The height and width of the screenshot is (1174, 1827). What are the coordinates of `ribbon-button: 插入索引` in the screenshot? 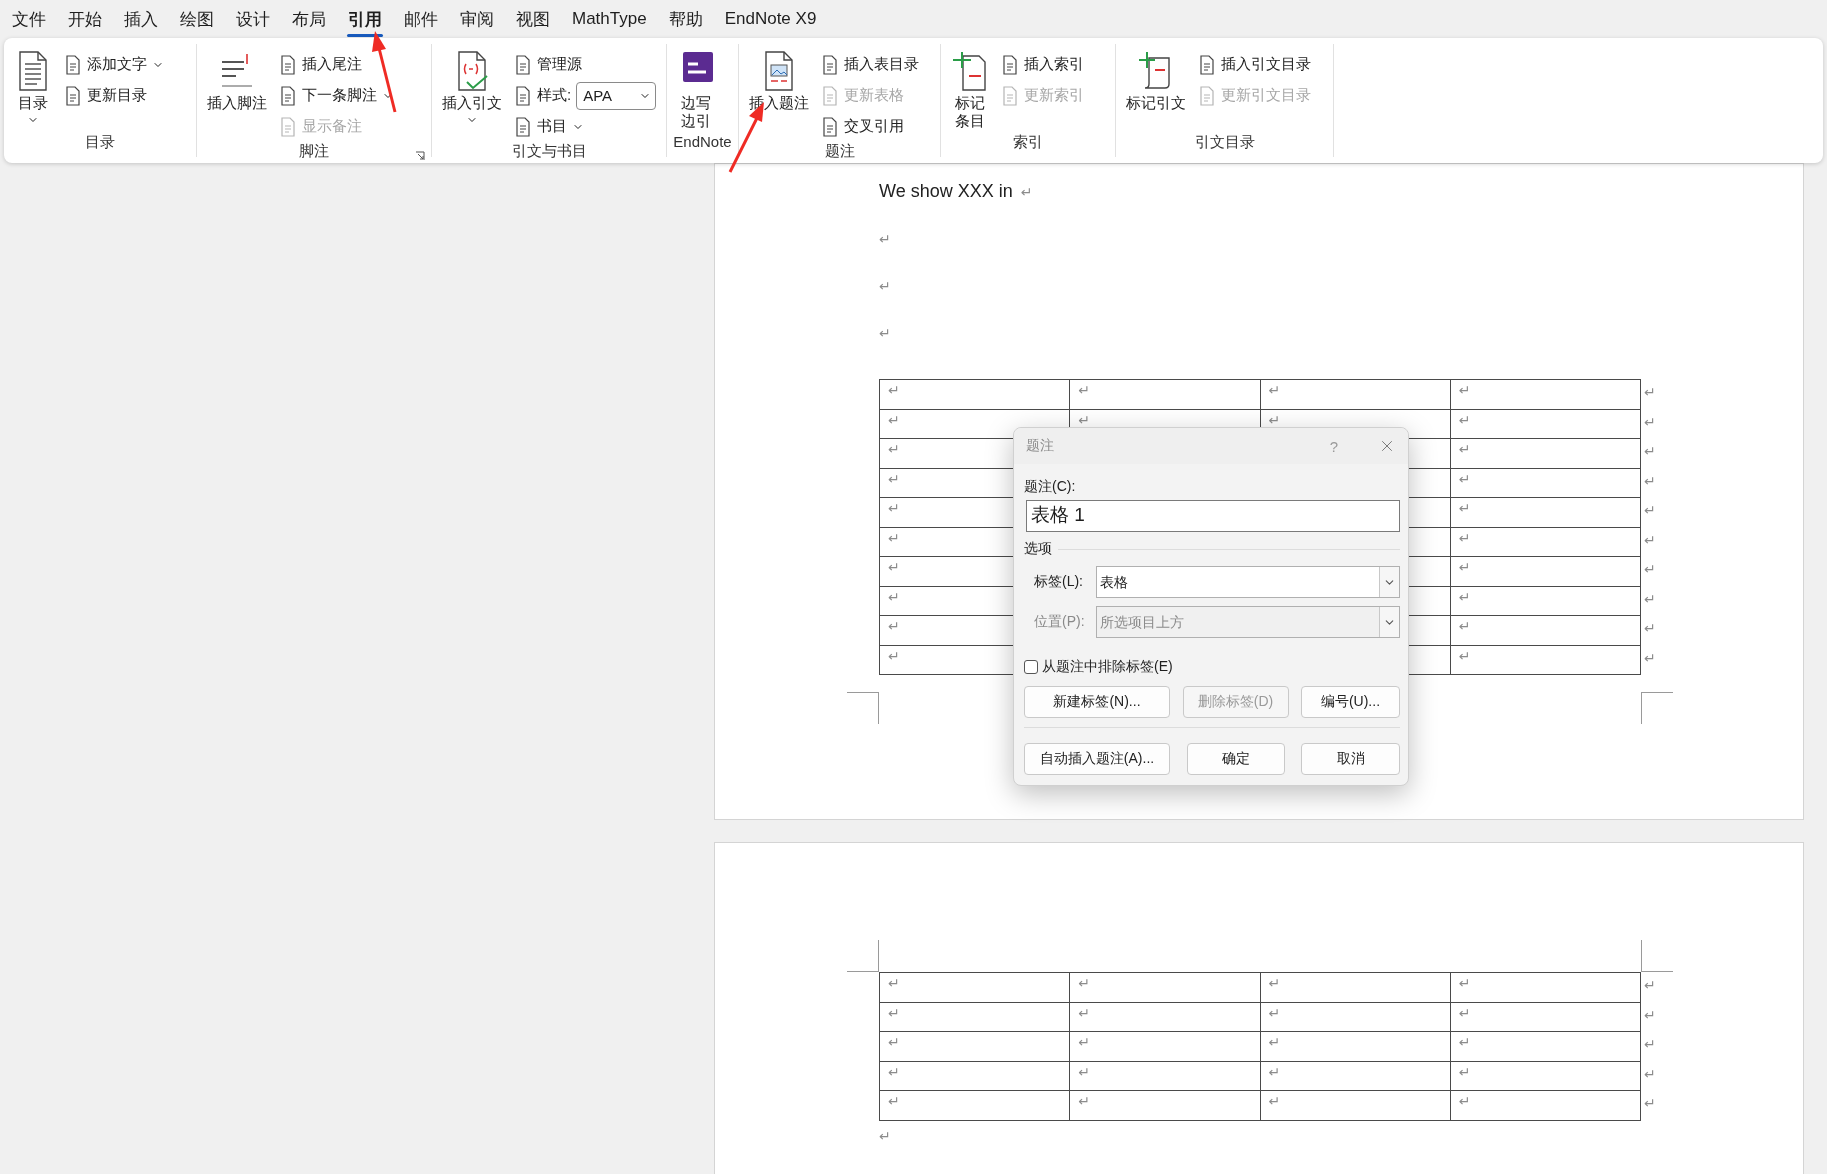 It's located at (1042, 64).